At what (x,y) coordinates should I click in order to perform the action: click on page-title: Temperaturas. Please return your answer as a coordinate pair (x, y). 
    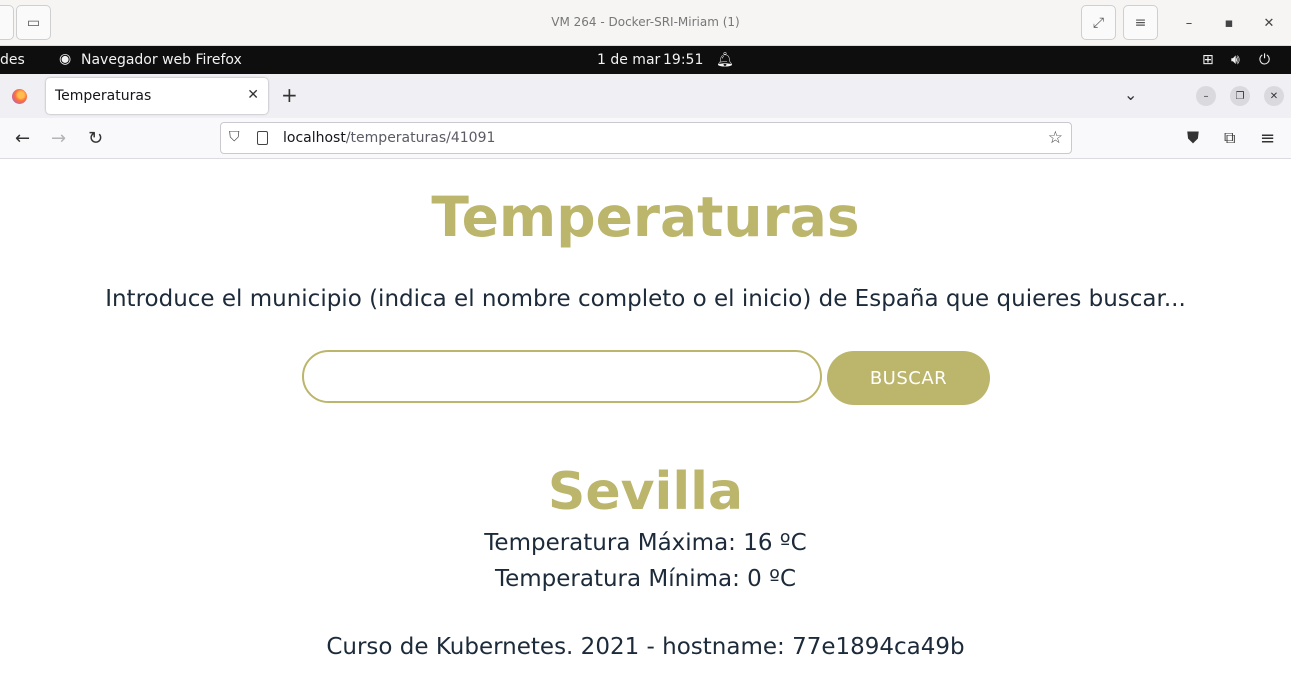
    Looking at the image, I should click on (645, 217).